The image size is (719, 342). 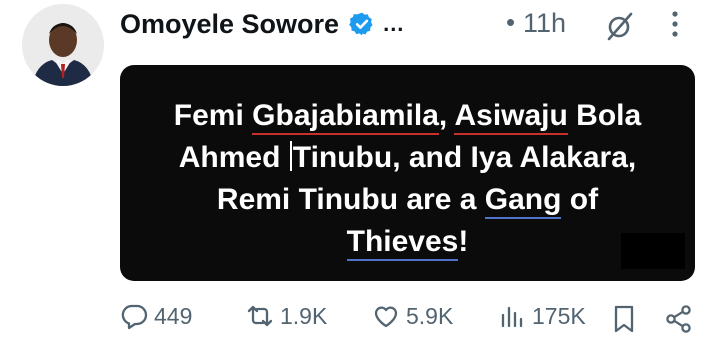 What do you see at coordinates (511, 117) in the screenshot?
I see `underlined-name: Asiwaju` at bounding box center [511, 117].